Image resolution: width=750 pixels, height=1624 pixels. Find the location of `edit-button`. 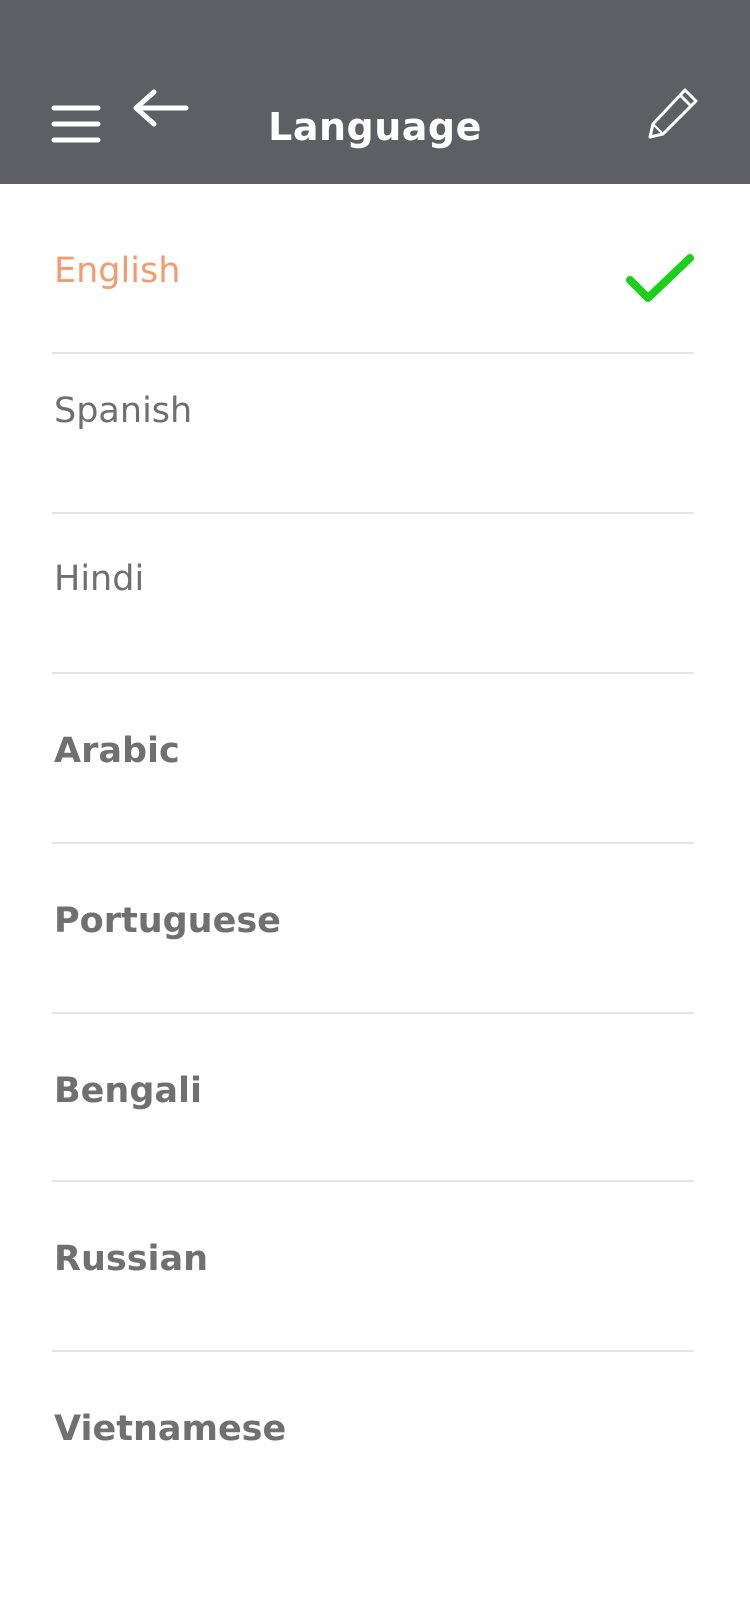

edit-button is located at coordinates (672, 114).